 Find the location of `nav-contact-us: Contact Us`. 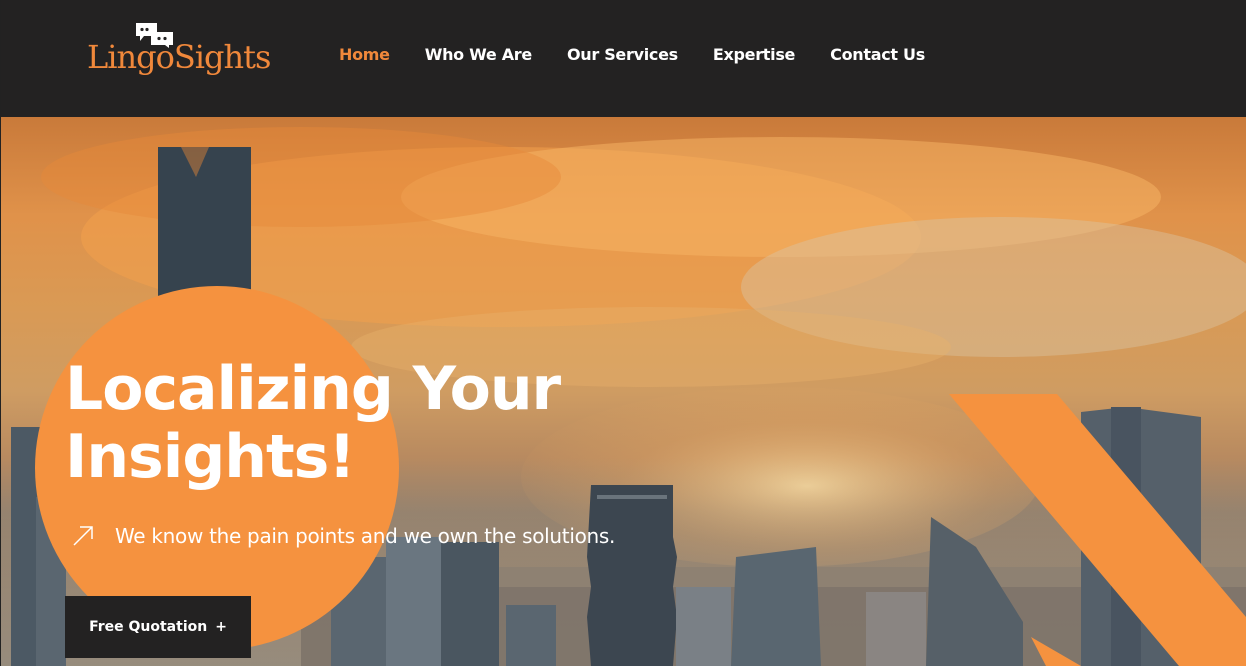

nav-contact-us: Contact Us is located at coordinates (877, 54).